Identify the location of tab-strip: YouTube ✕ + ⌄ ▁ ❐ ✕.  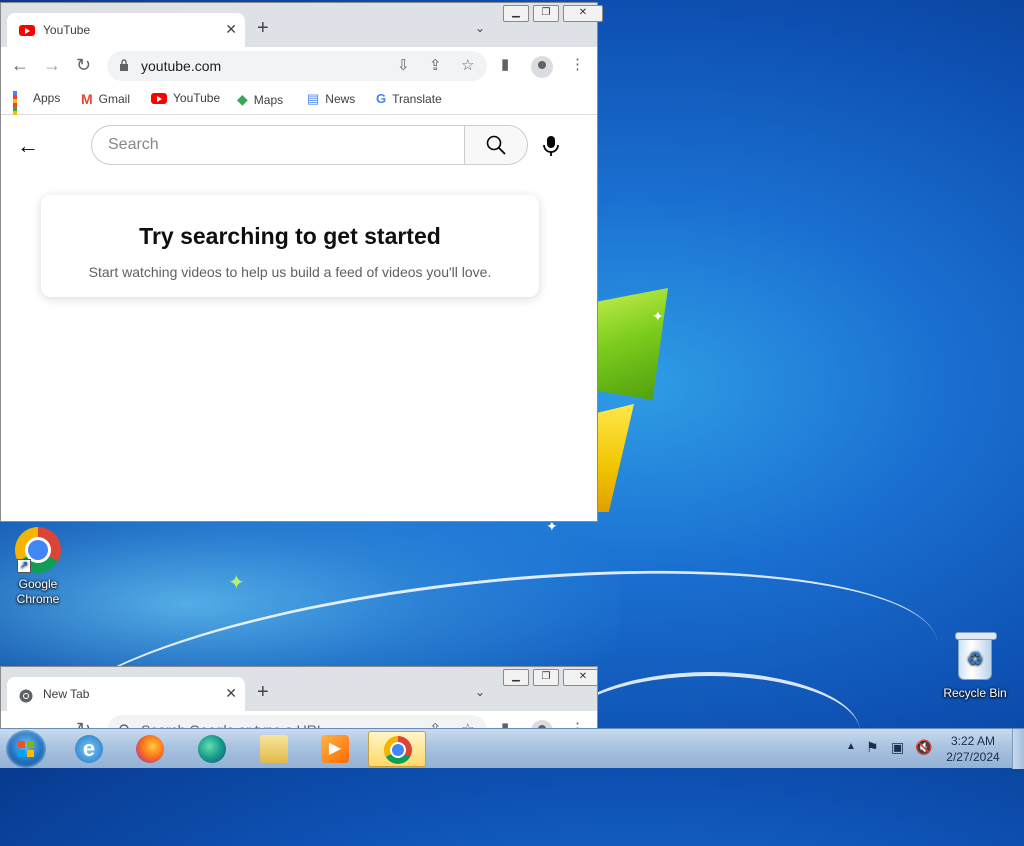
(302, 25).